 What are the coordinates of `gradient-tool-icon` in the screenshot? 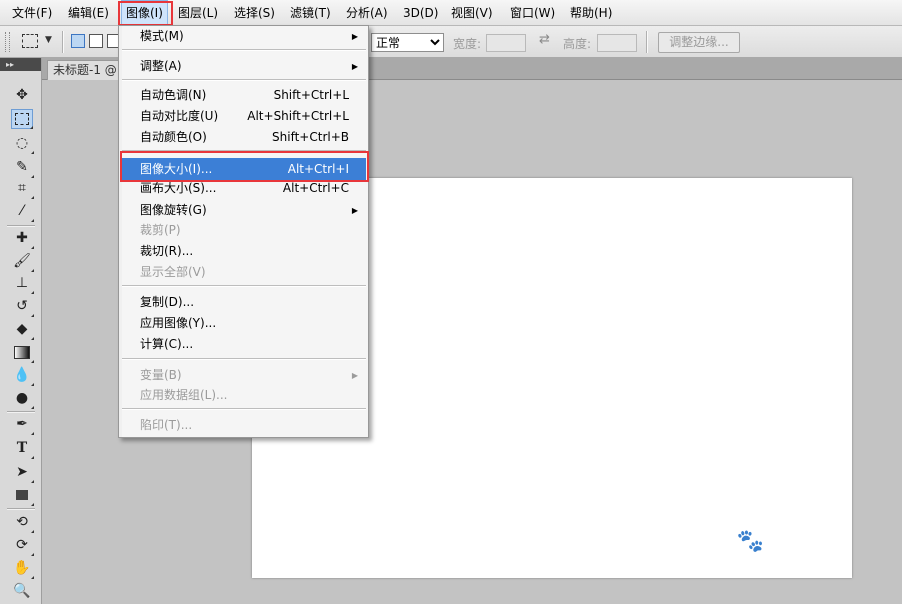 It's located at (22, 352).